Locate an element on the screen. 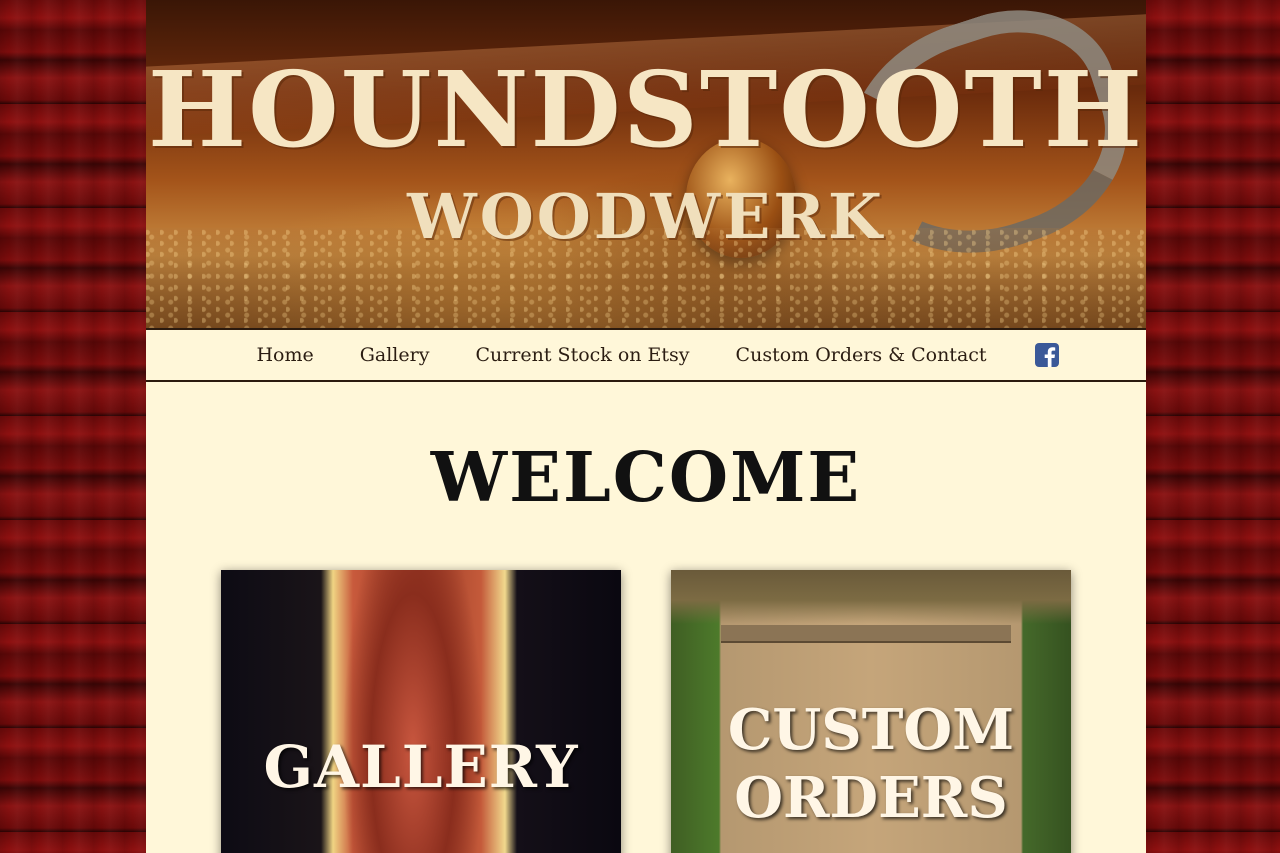 The width and height of the screenshot is (1280, 853). brand-title: HOUNDSTOOTH is located at coordinates (646, 109).